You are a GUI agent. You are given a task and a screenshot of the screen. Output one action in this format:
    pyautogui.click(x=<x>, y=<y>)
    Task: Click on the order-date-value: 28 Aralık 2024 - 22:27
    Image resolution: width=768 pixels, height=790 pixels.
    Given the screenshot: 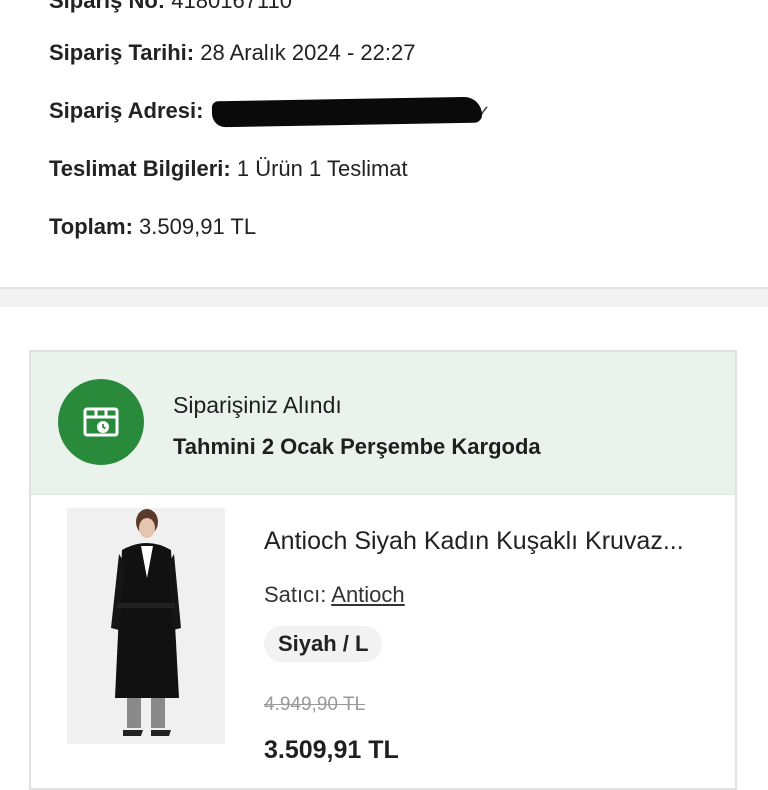 What is the action you would take?
    pyautogui.click(x=308, y=52)
    